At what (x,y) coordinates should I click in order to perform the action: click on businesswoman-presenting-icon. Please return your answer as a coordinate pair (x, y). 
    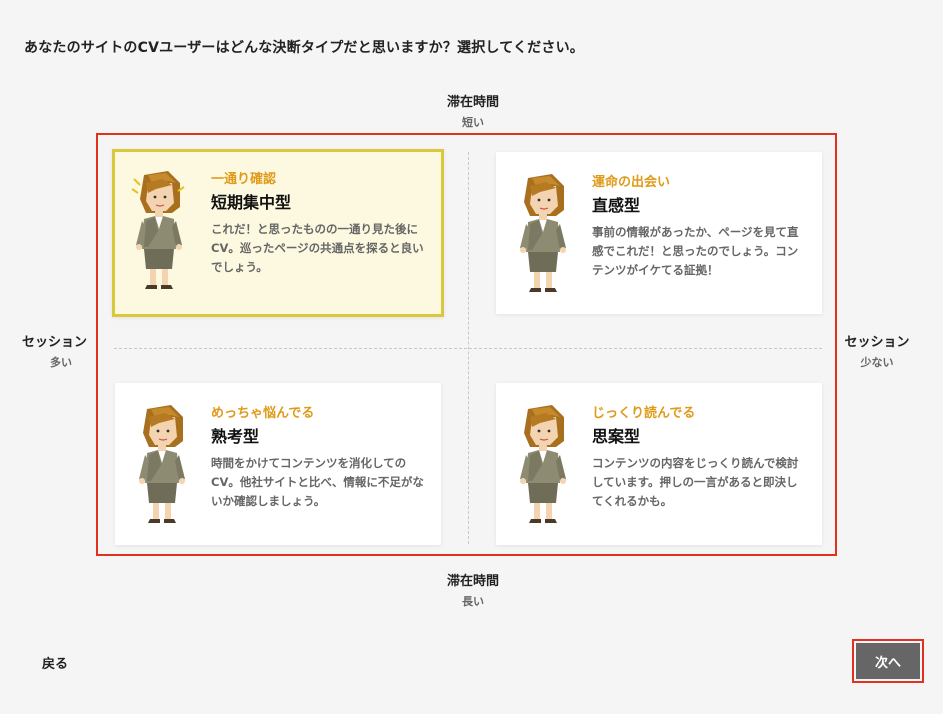
    Looking at the image, I should click on (543, 233).